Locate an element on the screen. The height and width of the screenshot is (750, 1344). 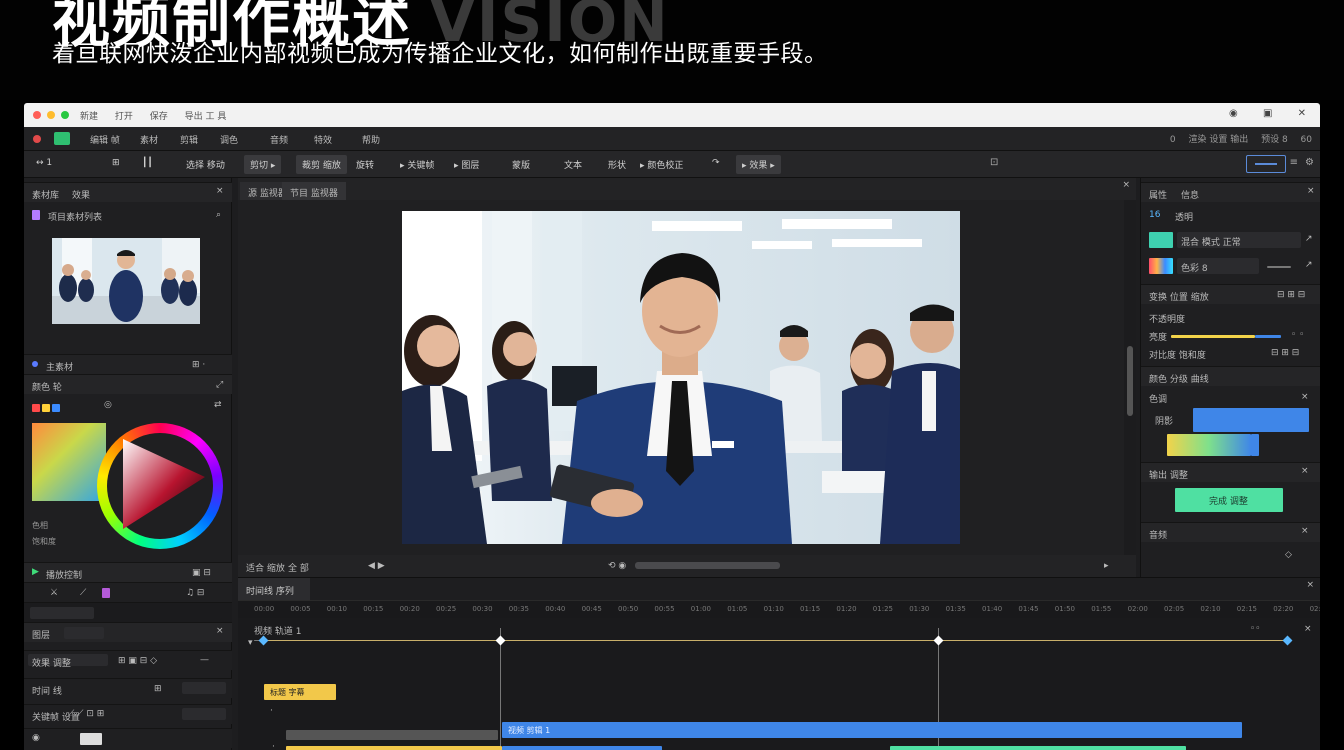
gap-segment is located at coordinates (392, 735).